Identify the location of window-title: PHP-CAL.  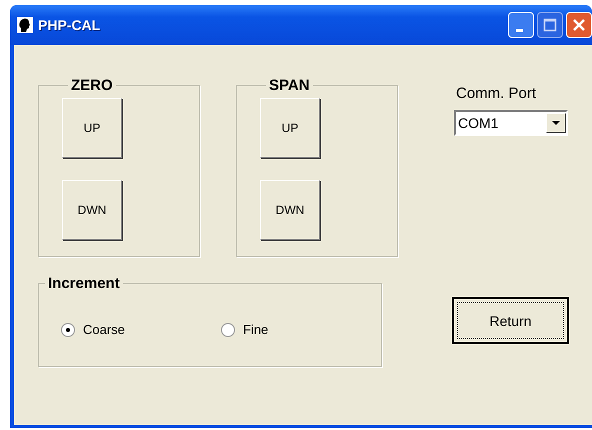
(69, 25).